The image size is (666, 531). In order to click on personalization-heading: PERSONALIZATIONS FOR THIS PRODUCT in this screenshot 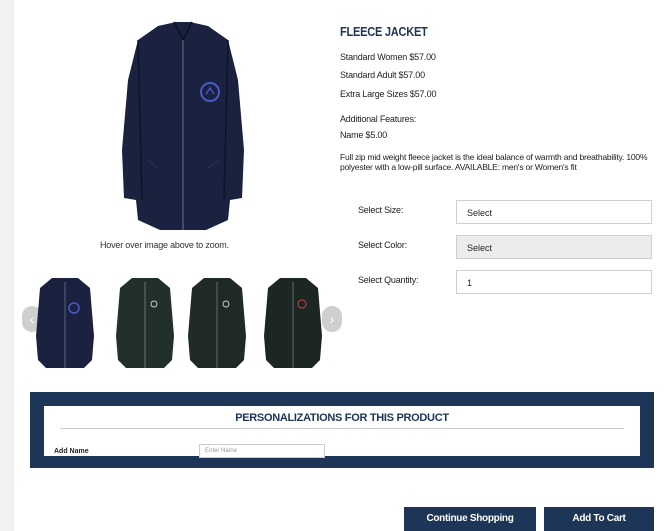, I will do `click(342, 418)`.